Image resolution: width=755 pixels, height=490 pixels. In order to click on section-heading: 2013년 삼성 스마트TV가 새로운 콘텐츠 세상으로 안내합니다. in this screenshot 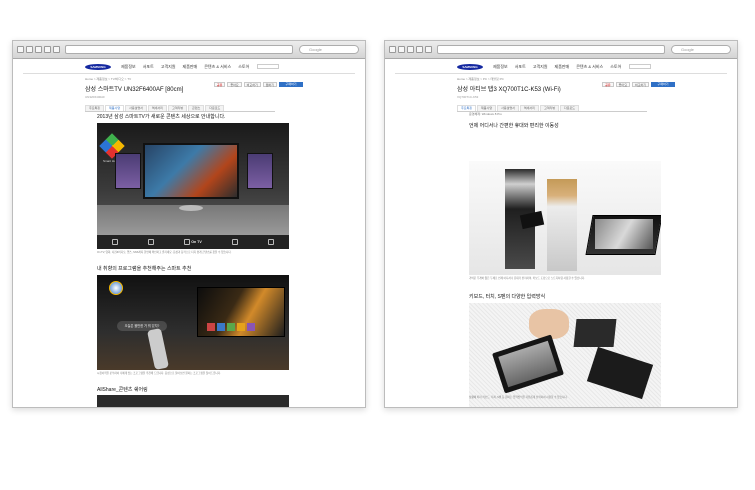, I will do `click(161, 117)`.